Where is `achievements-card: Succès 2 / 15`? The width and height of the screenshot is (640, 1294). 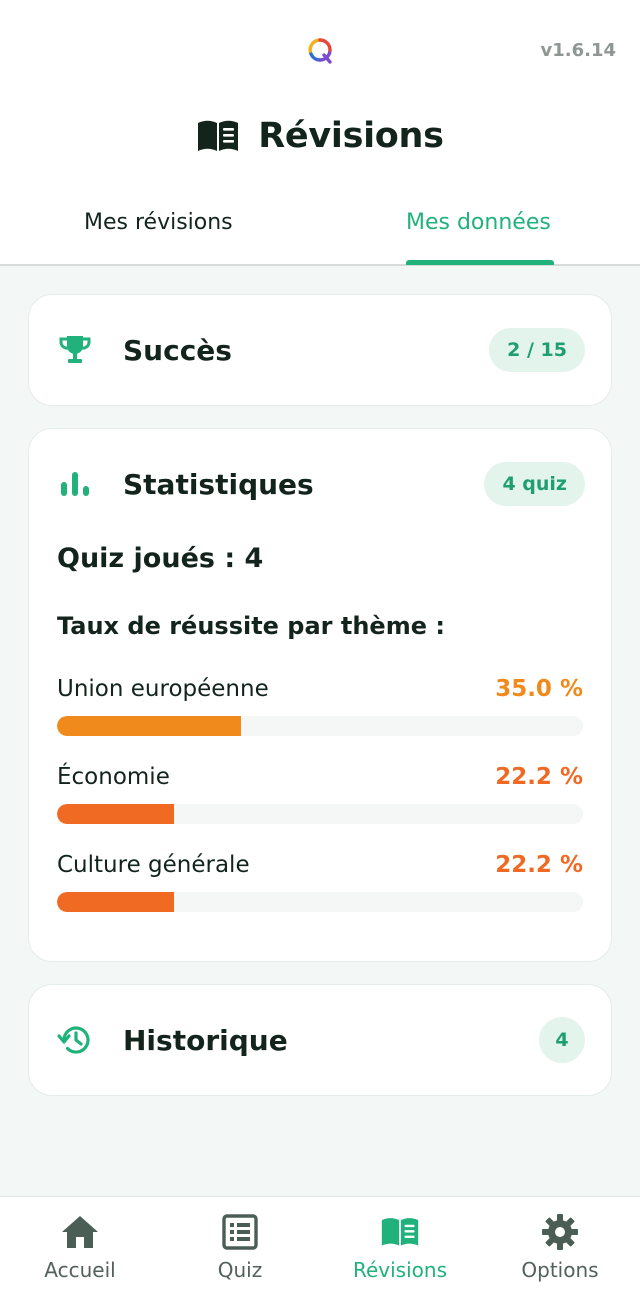 achievements-card: Succès 2 / 15 is located at coordinates (320, 350).